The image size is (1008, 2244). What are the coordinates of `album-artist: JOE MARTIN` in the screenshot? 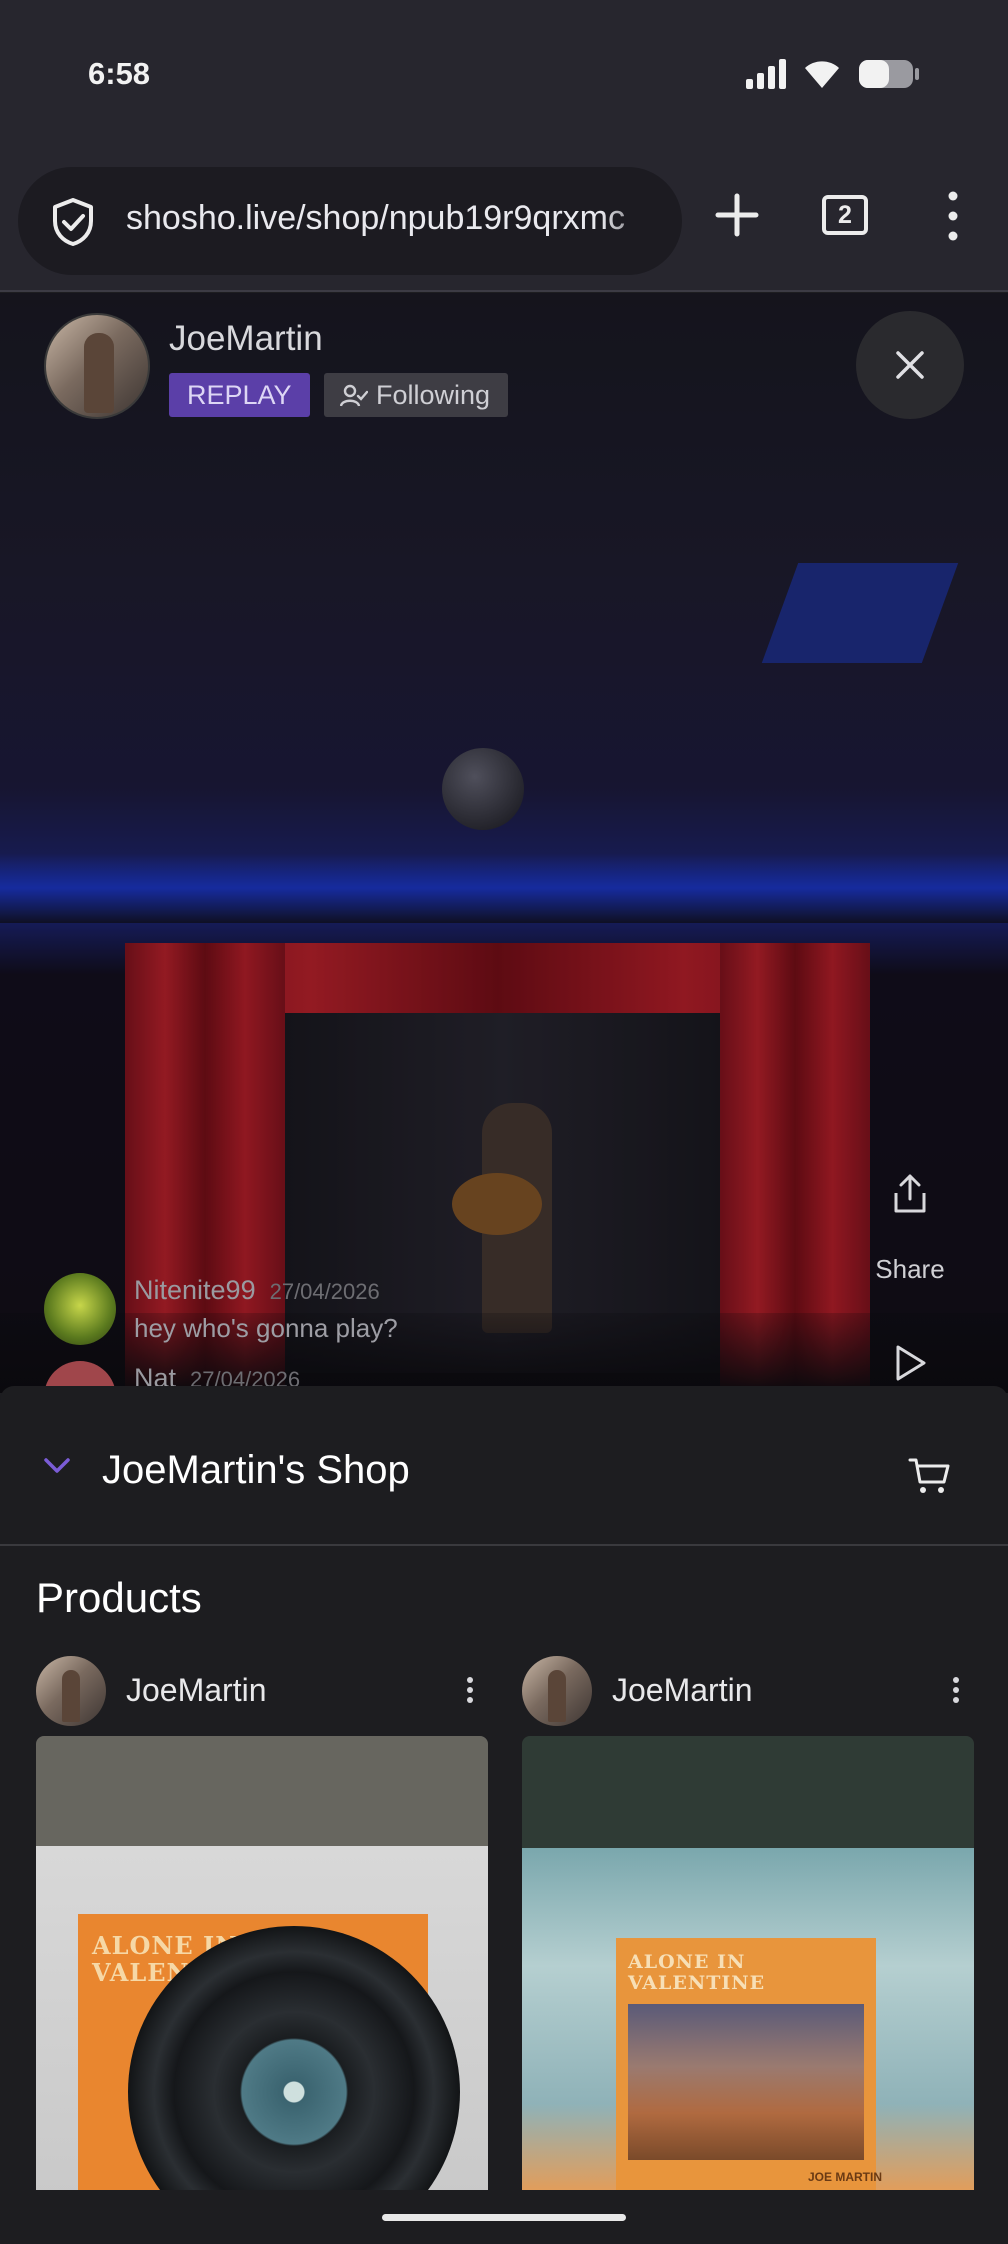 It's located at (845, 2177).